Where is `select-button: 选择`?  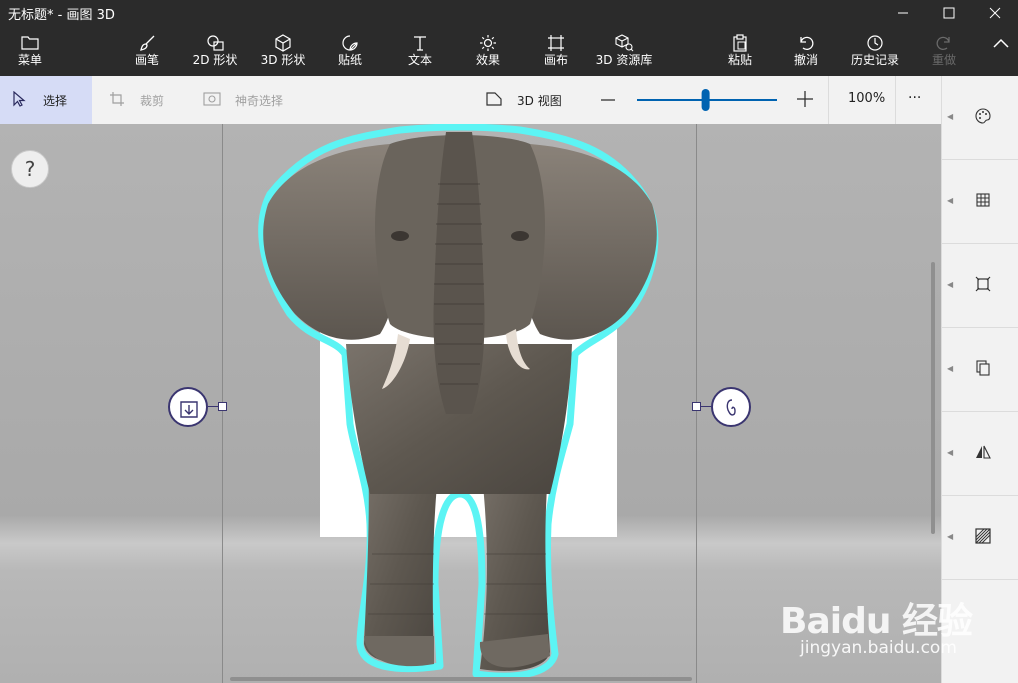 select-button: 选择 is located at coordinates (46, 100).